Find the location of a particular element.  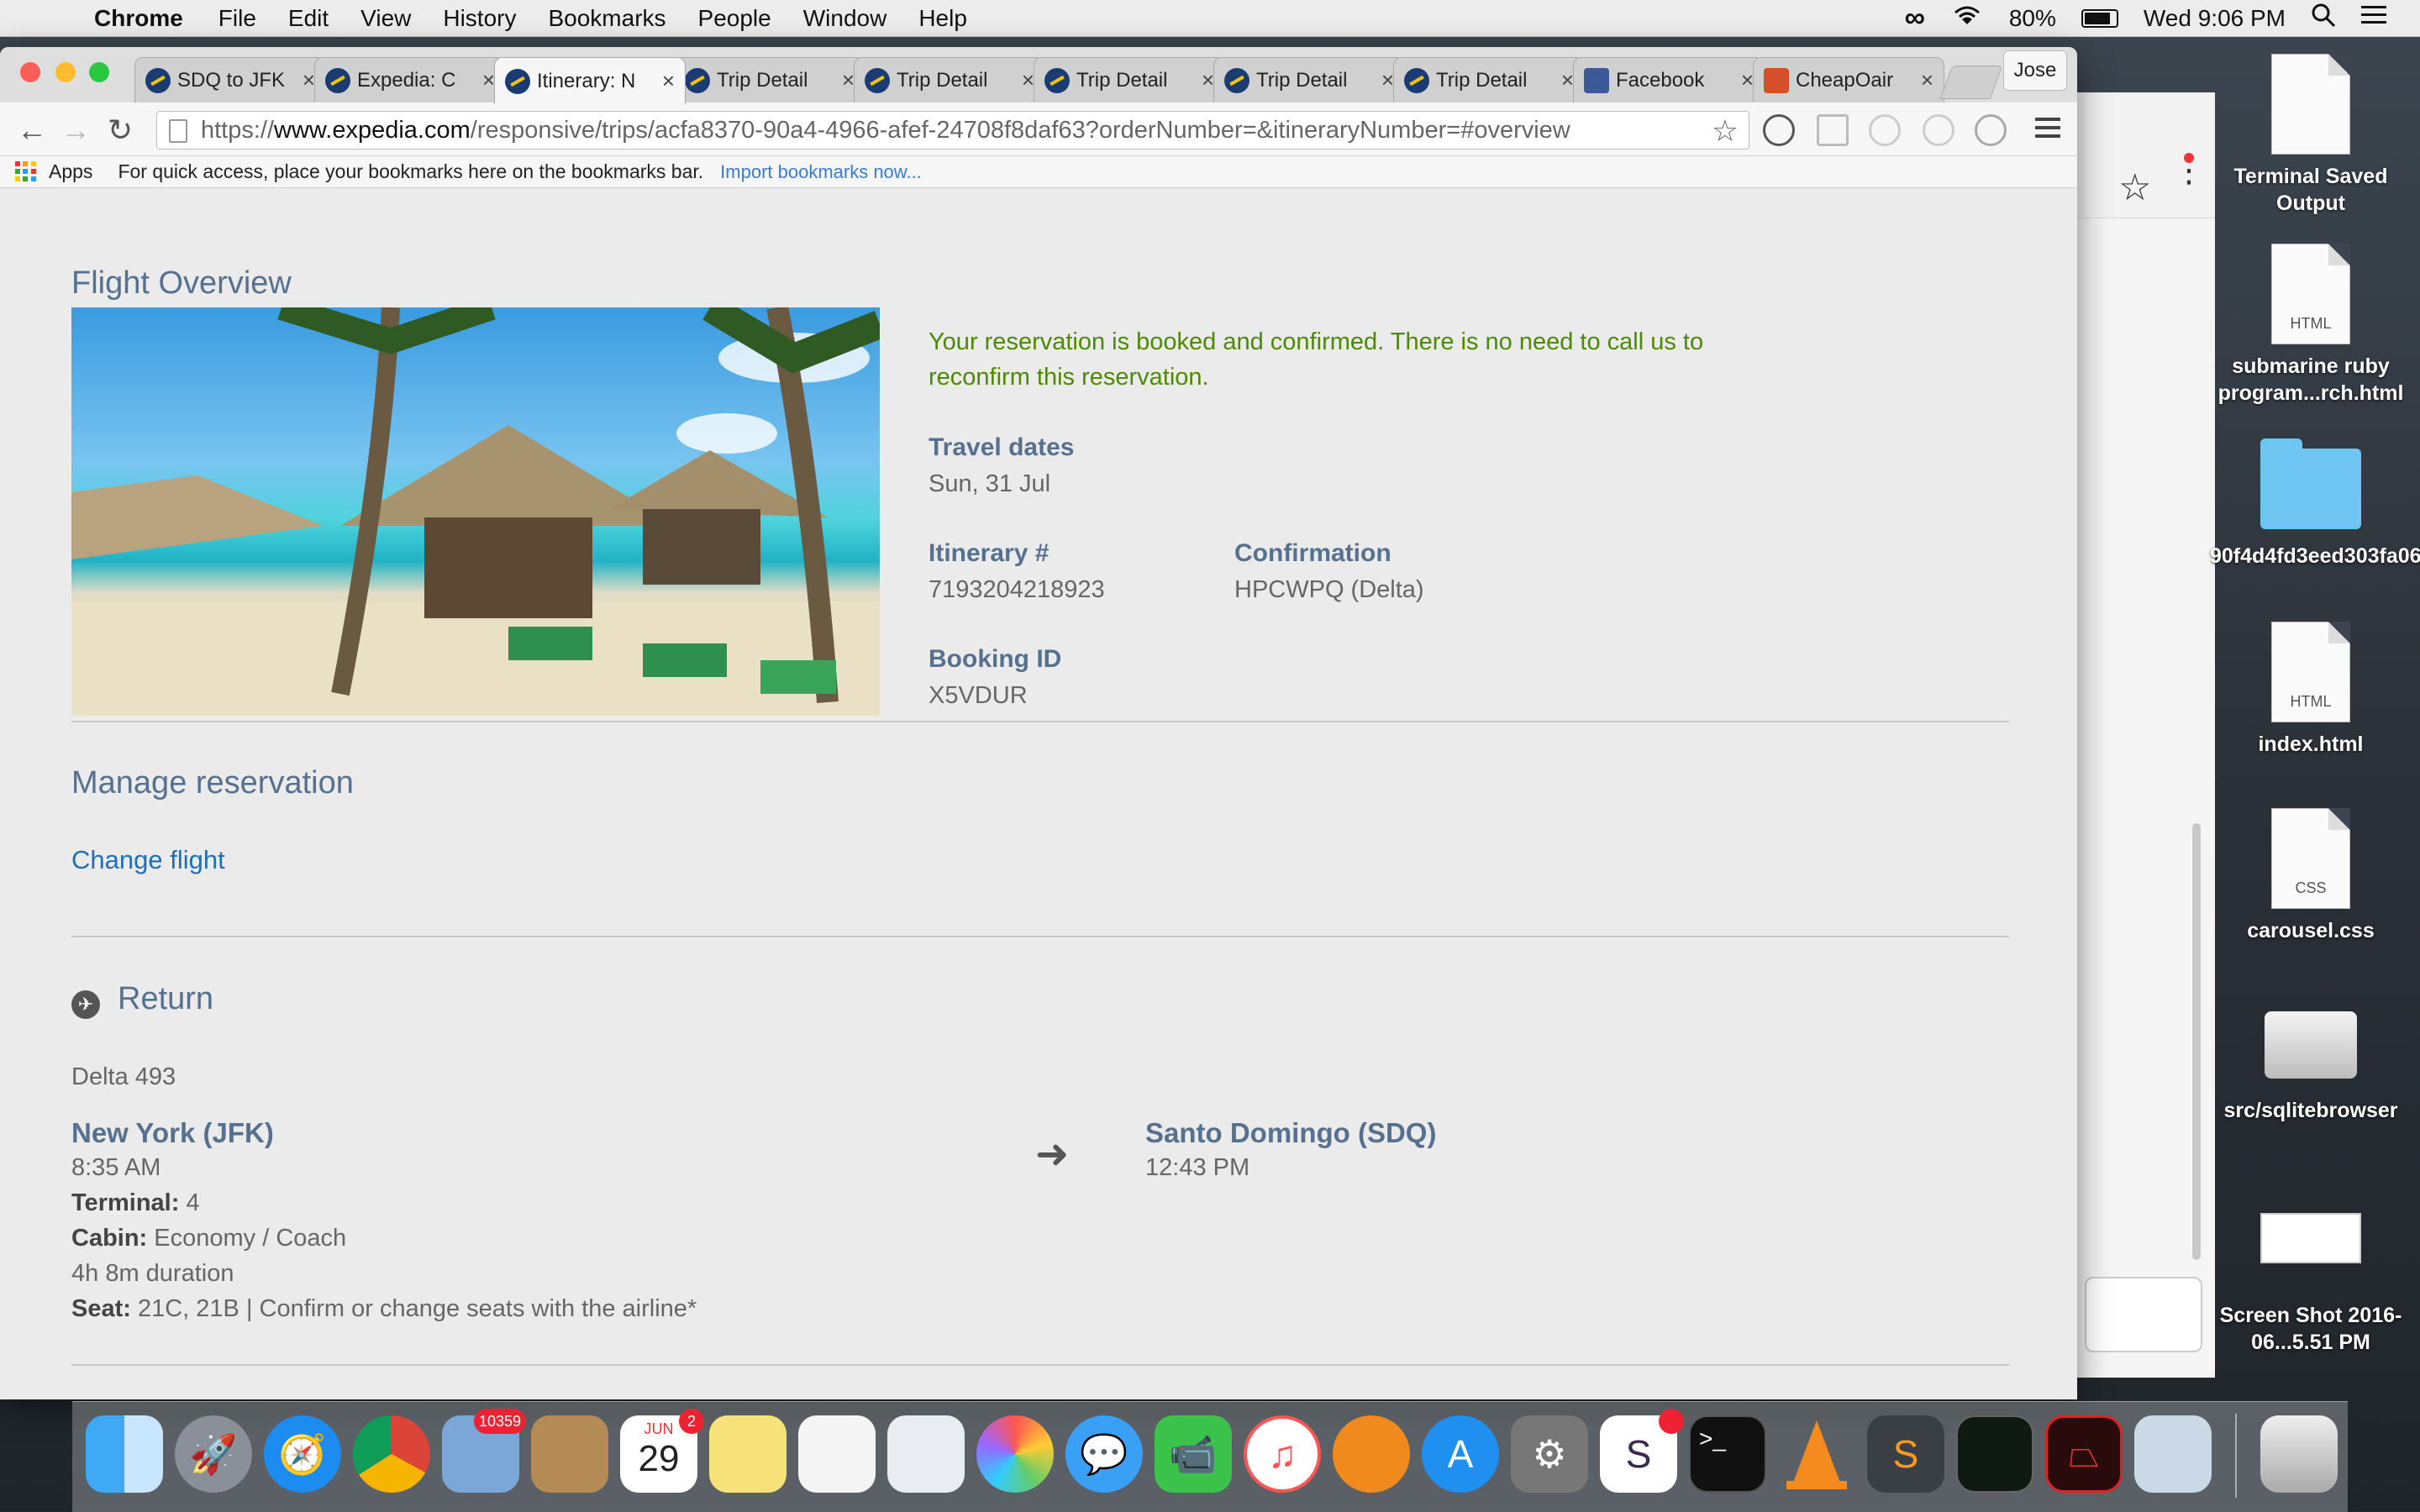

desktop-item-sqlitebrowser: src/sqlitebrowser is located at coordinates (2311, 1059).